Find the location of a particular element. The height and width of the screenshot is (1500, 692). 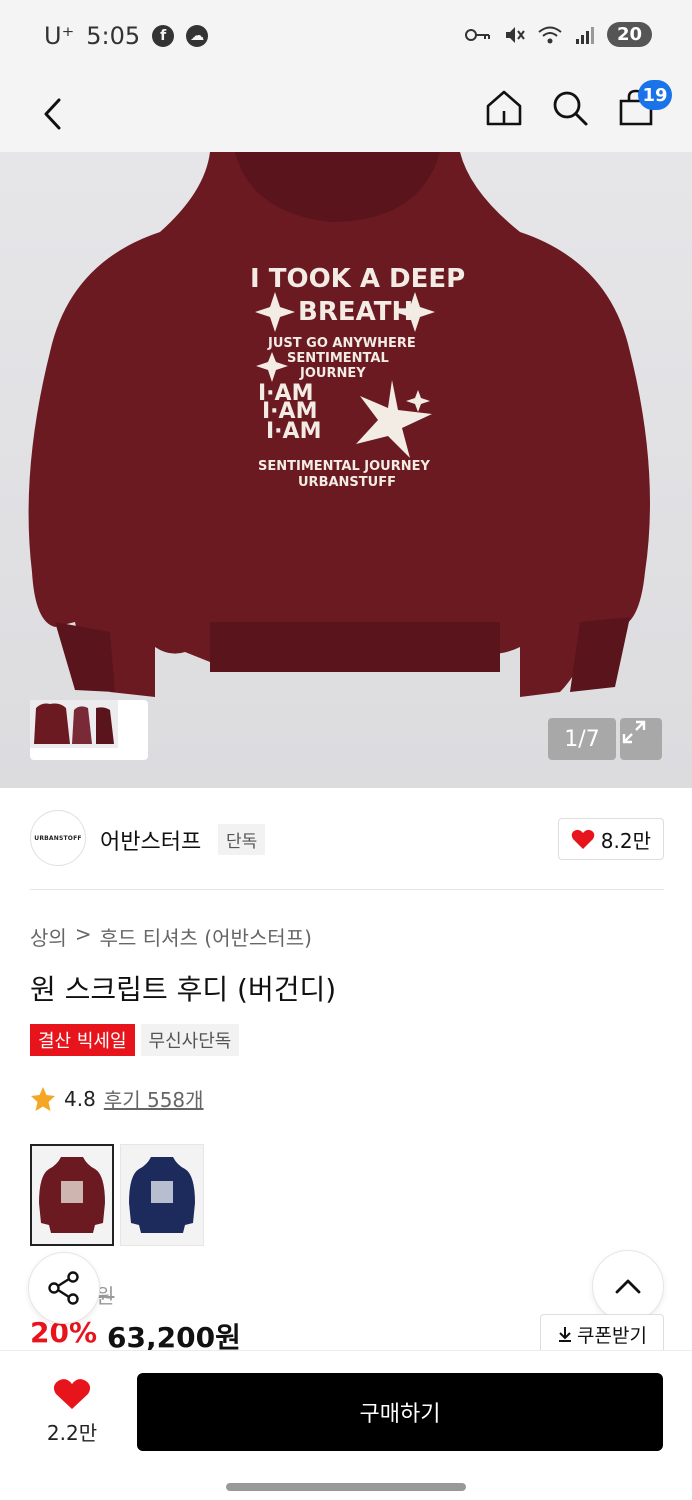

product-like-count: 2.2만 is located at coordinates (72, 1433).